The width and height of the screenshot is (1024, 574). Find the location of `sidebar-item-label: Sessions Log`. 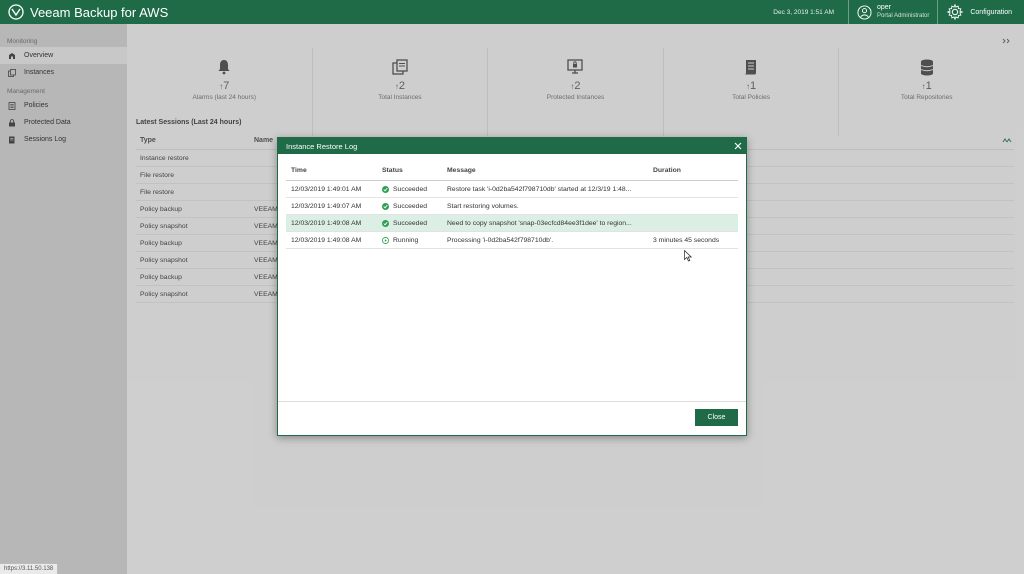

sidebar-item-label: Sessions Log is located at coordinates (45, 139).